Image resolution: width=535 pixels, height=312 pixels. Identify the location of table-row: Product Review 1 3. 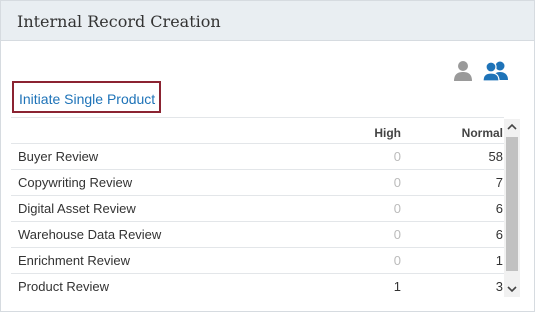
(257, 286).